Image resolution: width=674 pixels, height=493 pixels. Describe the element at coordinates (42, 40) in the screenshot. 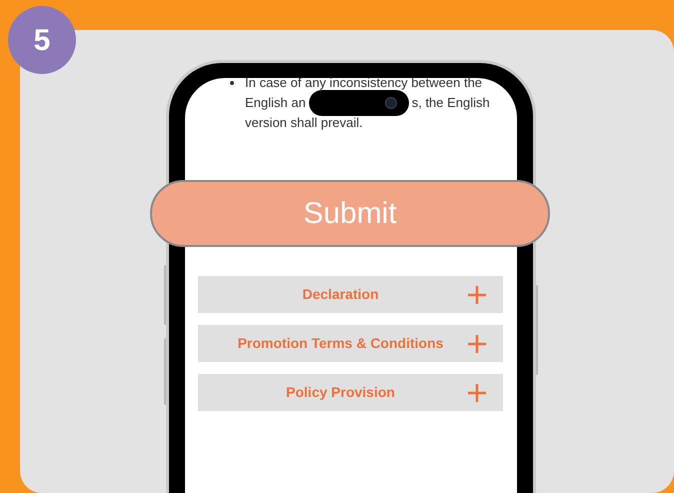

I see `step-badge: 5` at that location.